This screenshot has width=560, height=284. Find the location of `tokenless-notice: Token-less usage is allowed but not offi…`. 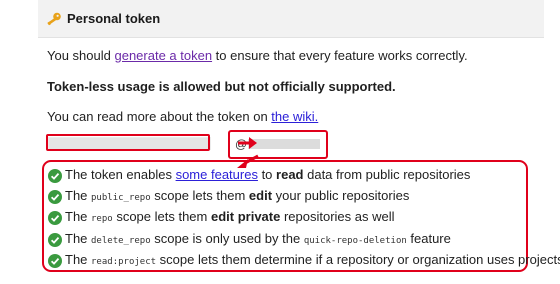

tokenless-notice: Token-less usage is allowed but not offi… is located at coordinates (221, 86).